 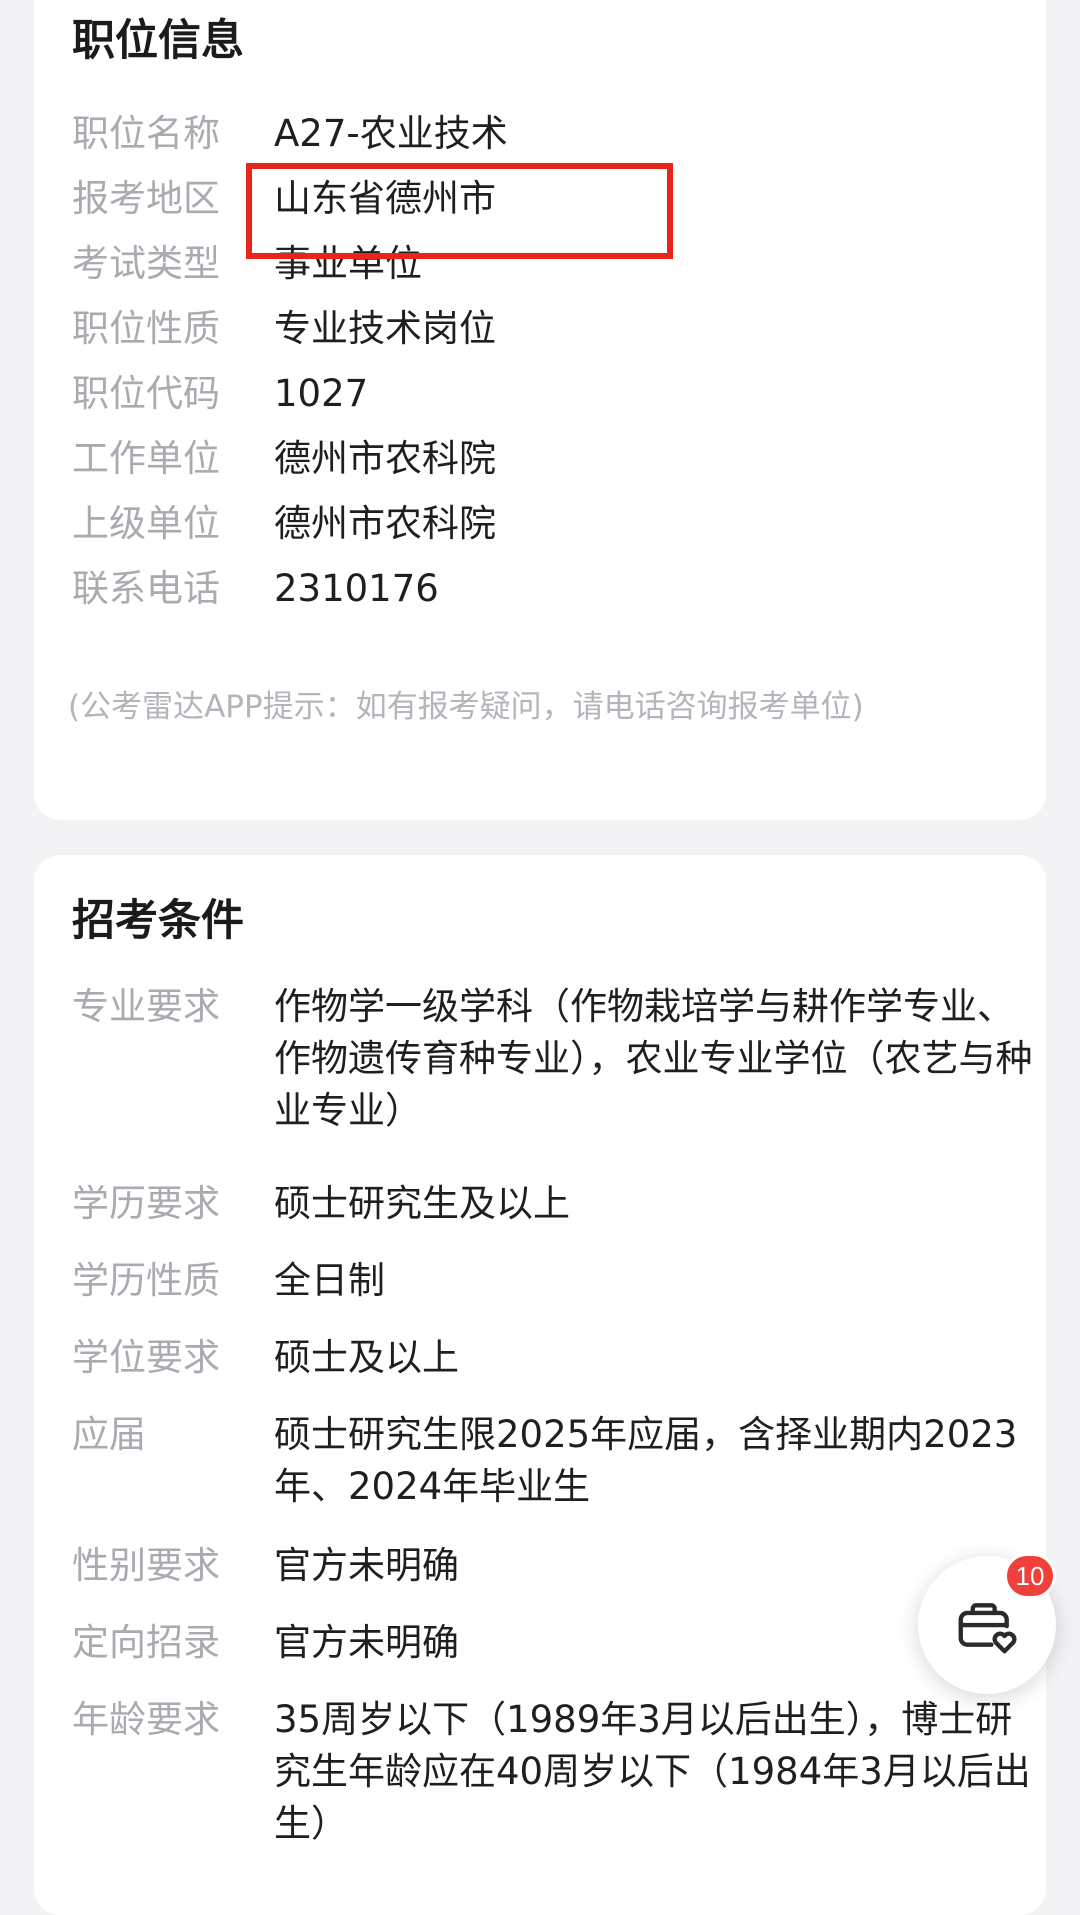 What do you see at coordinates (366, 1357) in the screenshot?
I see `req-row-value: 硕士及以上` at bounding box center [366, 1357].